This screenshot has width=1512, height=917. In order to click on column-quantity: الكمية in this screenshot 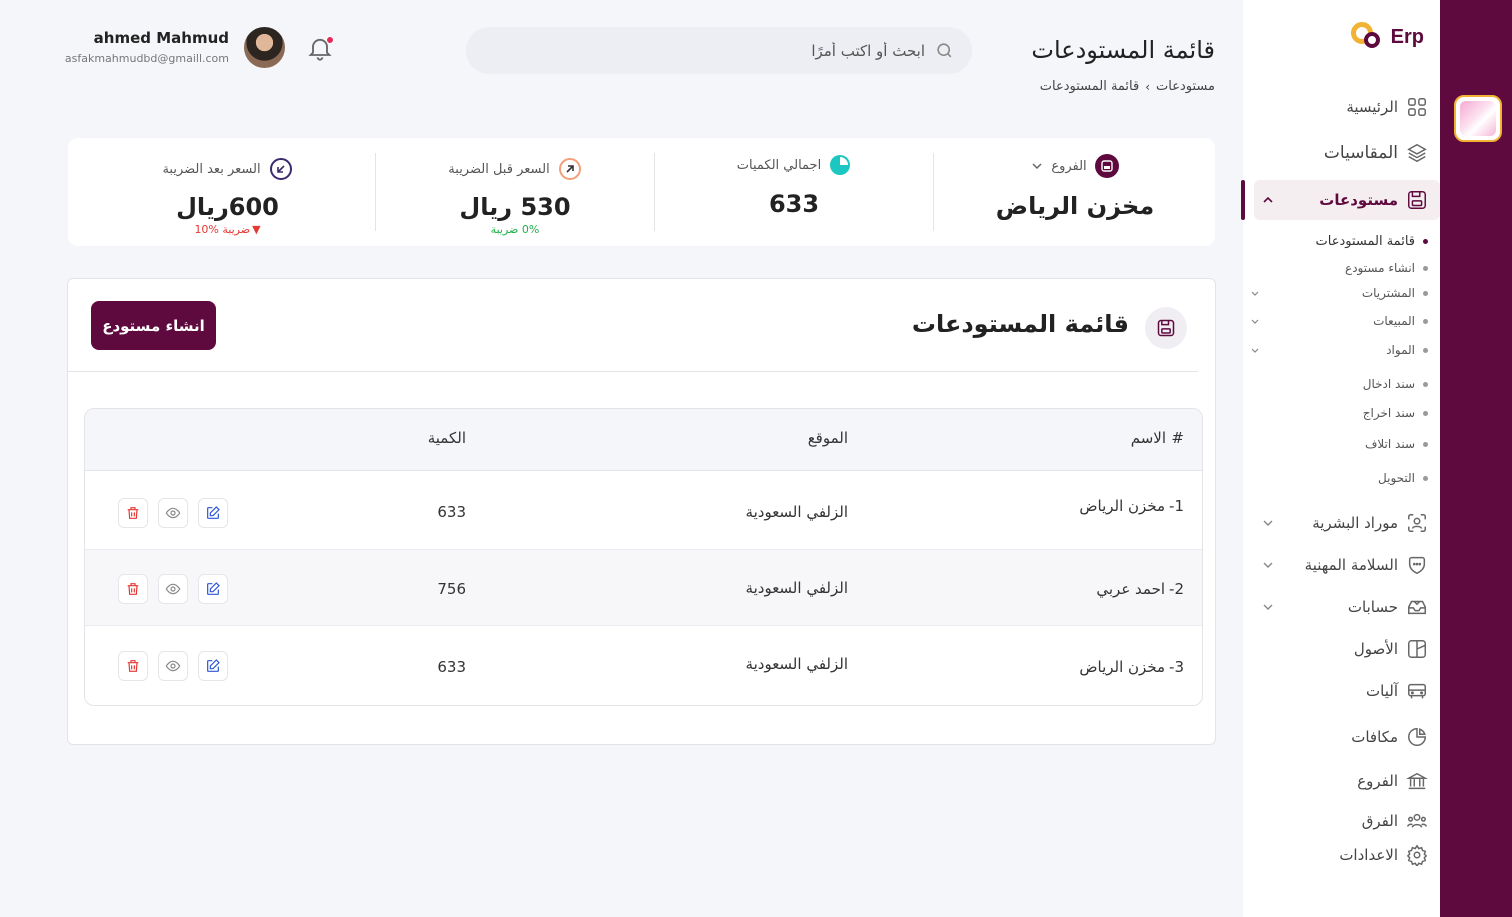, I will do `click(446, 438)`.